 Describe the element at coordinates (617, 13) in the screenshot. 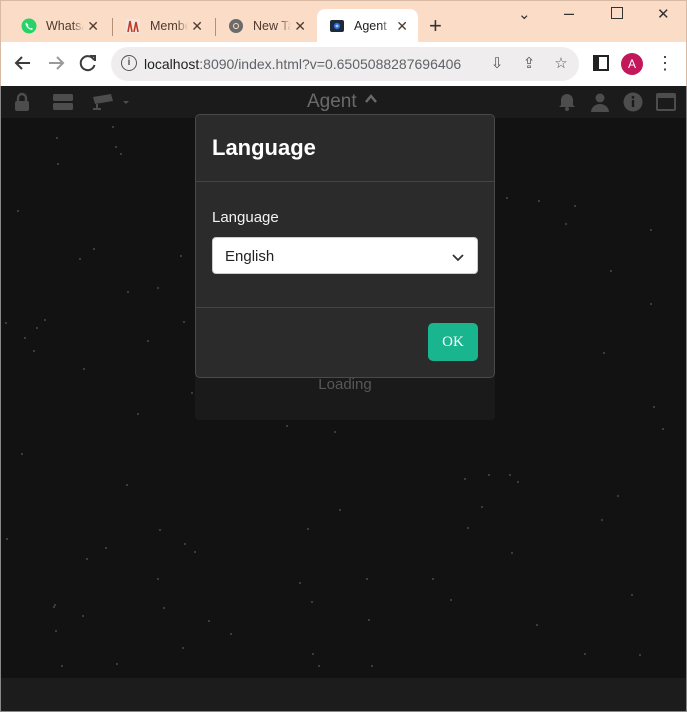

I see `maximize-button` at that location.